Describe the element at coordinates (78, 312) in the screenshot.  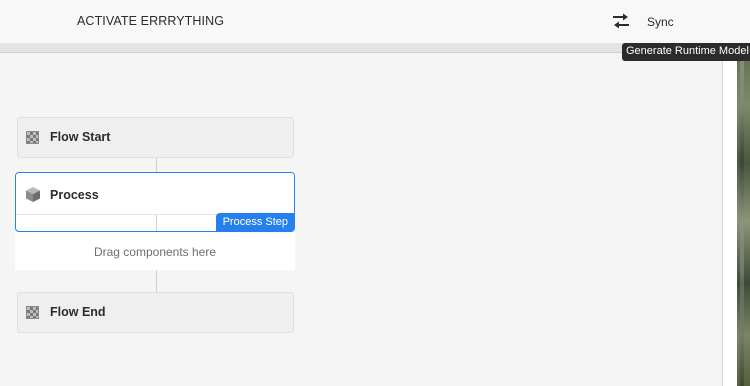
I see `flow-end-label: Flow End` at that location.